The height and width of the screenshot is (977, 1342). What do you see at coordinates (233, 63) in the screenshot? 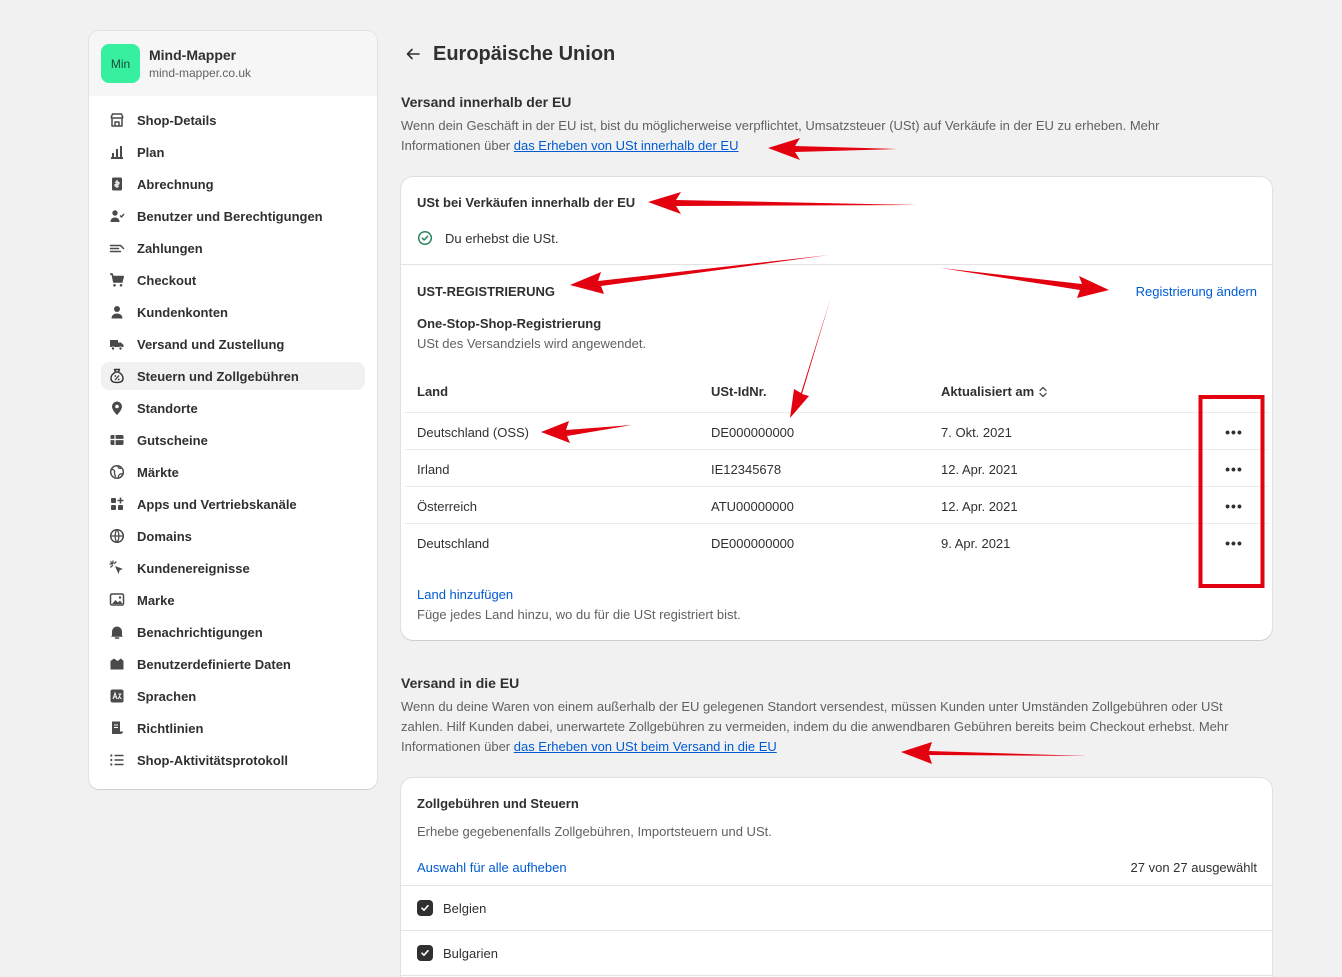
I see `store-header: Min Mind-Mapper mind-mapper.co.uk` at bounding box center [233, 63].